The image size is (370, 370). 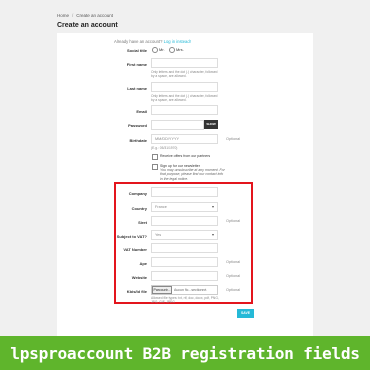 What do you see at coordinates (184, 192) in the screenshot?
I see `company-field` at bounding box center [184, 192].